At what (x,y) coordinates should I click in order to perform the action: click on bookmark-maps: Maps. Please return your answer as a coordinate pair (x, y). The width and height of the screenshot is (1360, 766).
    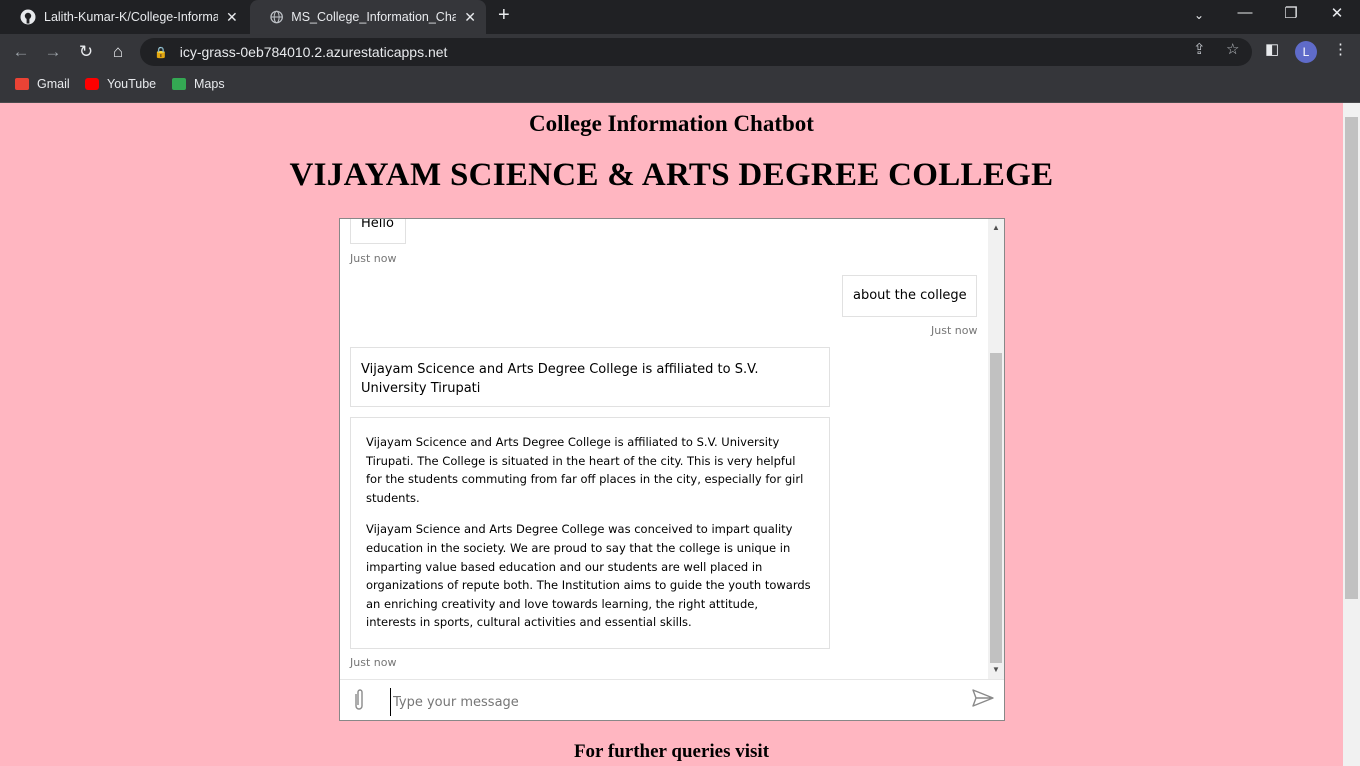
    Looking at the image, I should click on (198, 84).